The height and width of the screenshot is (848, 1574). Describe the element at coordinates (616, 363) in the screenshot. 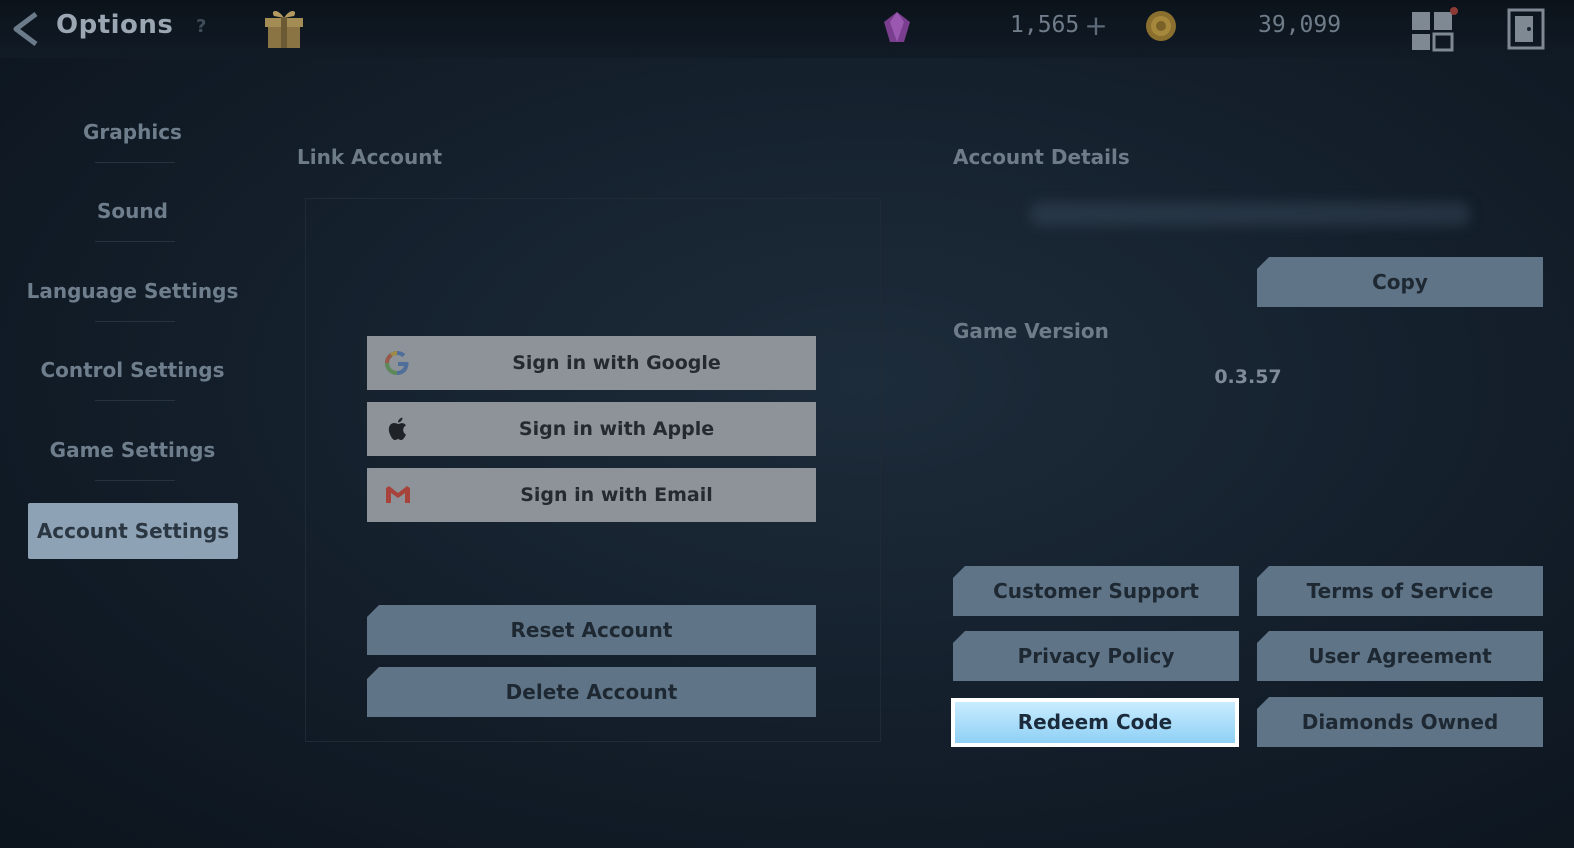

I see `sign-in-google-label: Sign in with Google` at that location.